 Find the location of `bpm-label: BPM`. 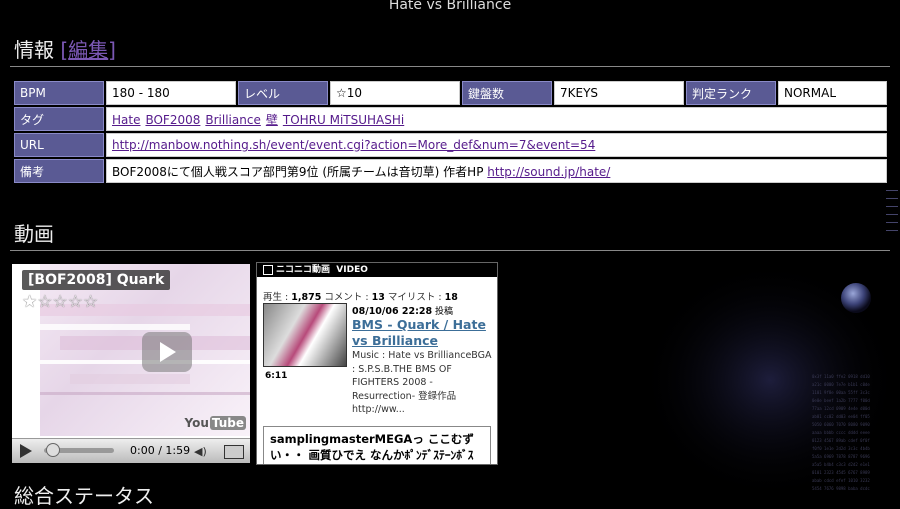

bpm-label: BPM is located at coordinates (59, 93).